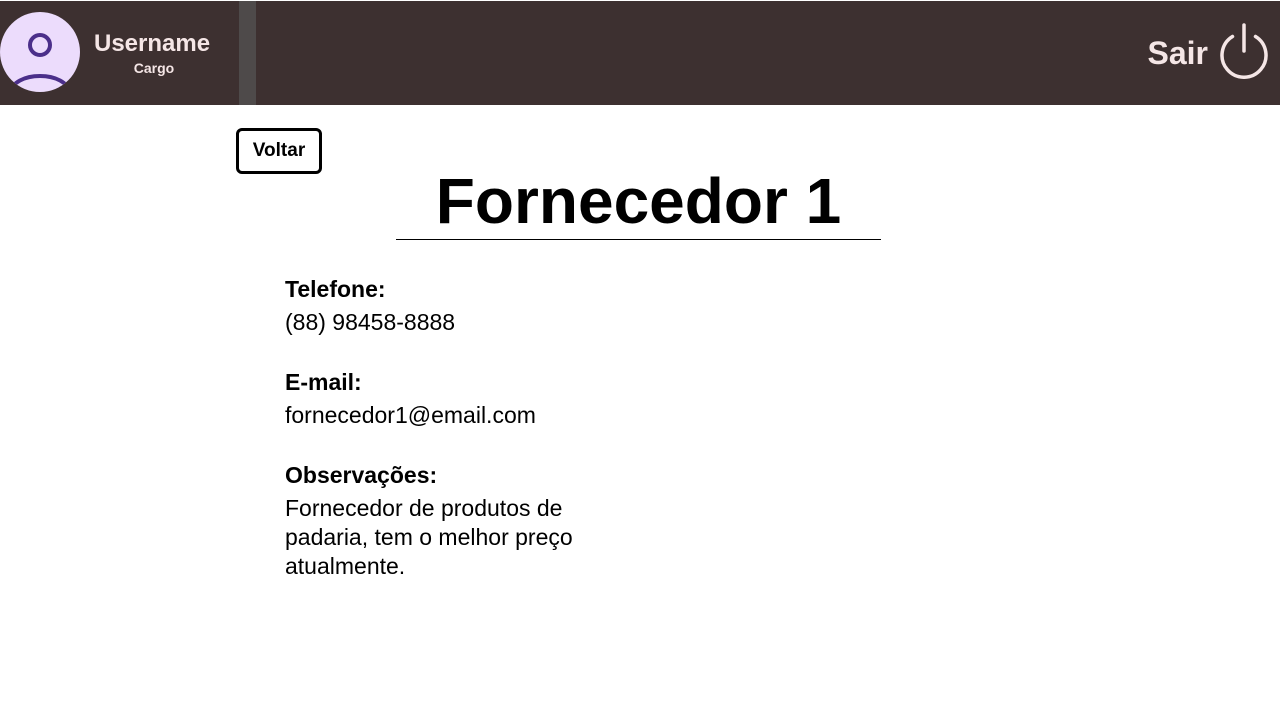 This screenshot has width=1280, height=720. I want to click on email-field: E-mail: fornecedor1@email.com, so click(485, 398).